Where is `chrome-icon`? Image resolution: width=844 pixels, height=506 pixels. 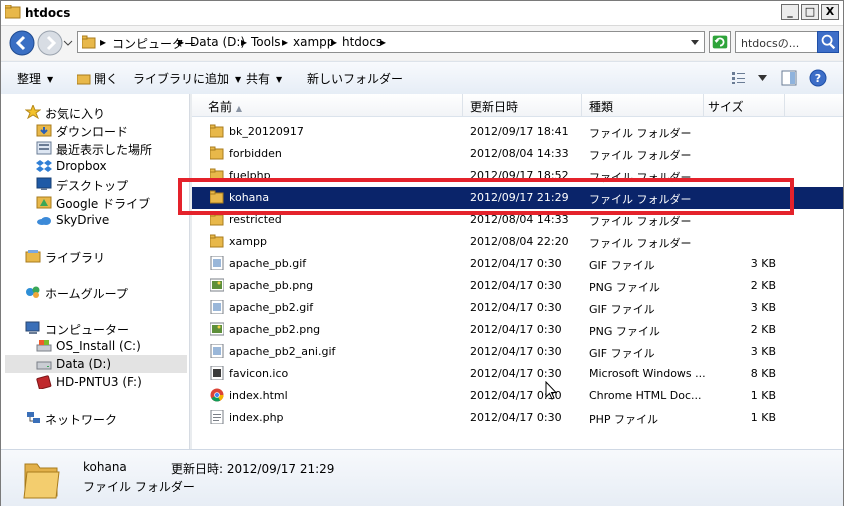
chrome-icon is located at coordinates (217, 395).